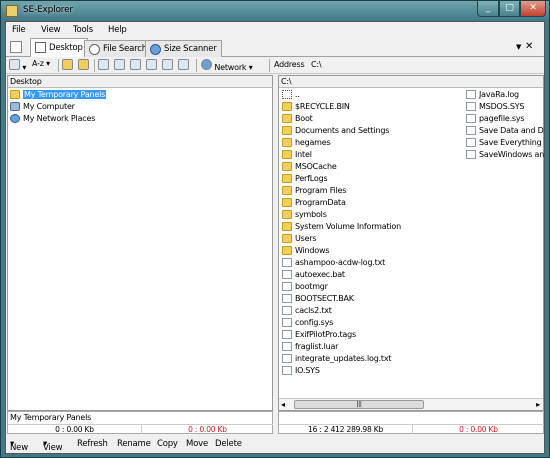 This screenshot has height=458, width=550. Describe the element at coordinates (352, 131) in the screenshot. I see `list-item: Documents and Settings` at that location.